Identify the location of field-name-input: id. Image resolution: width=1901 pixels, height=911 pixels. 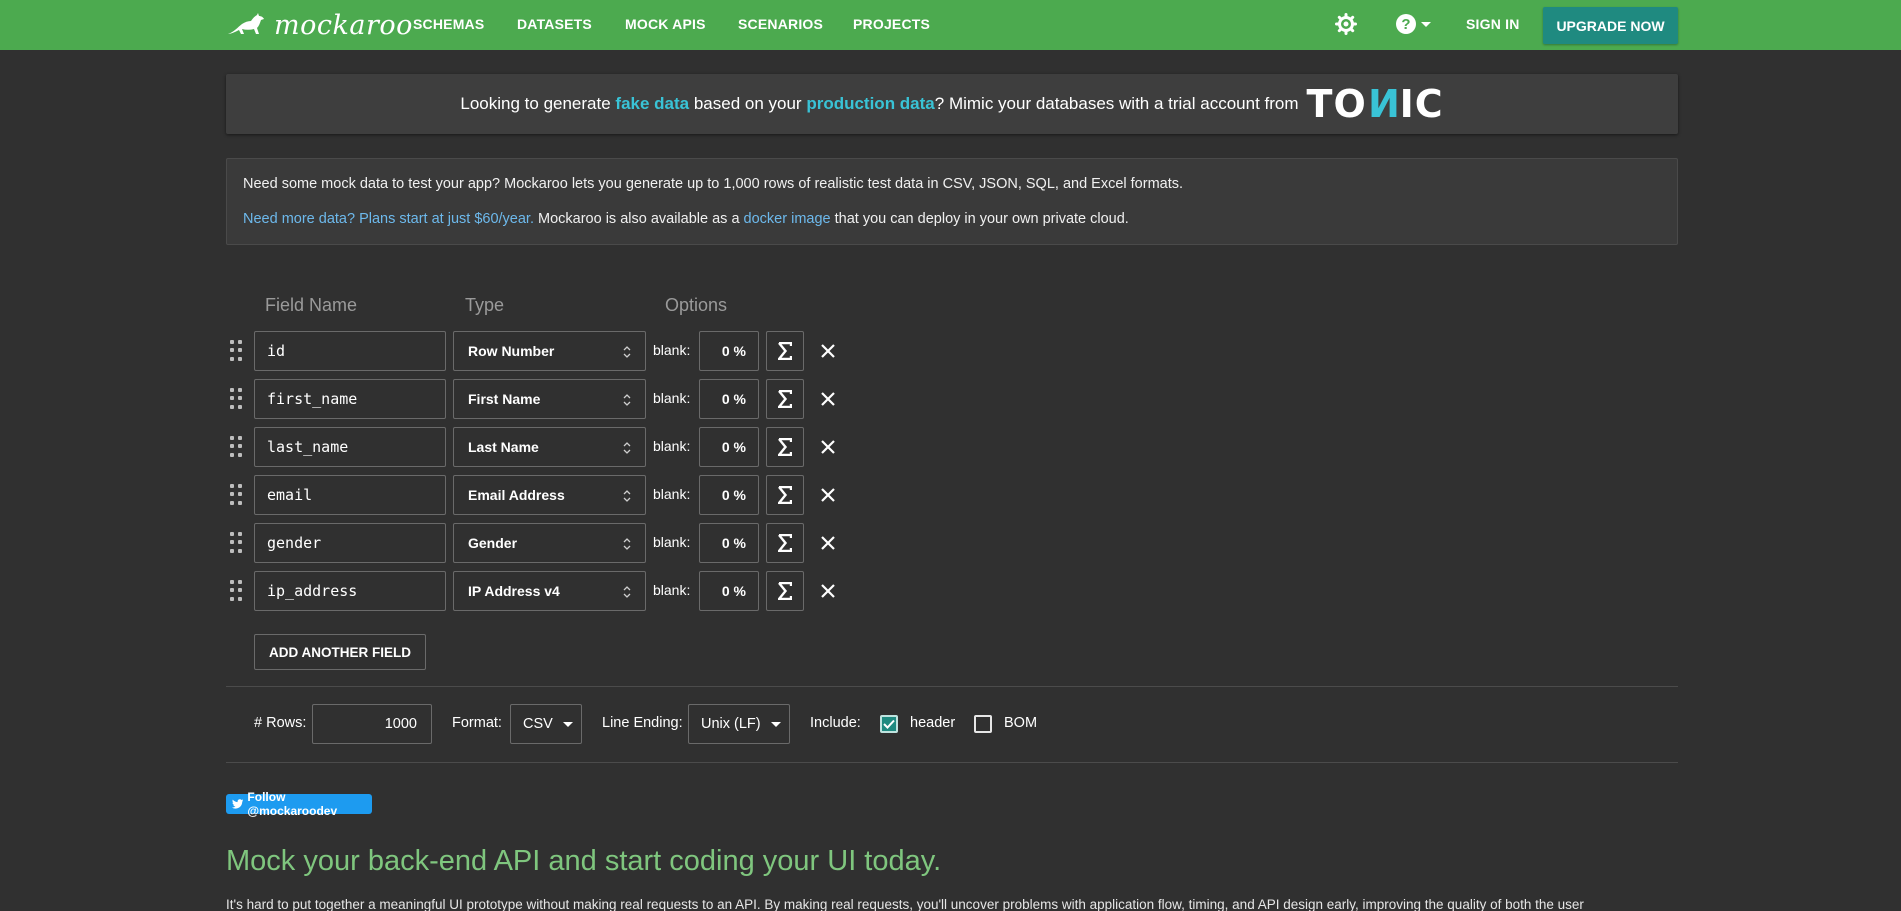
(350, 351).